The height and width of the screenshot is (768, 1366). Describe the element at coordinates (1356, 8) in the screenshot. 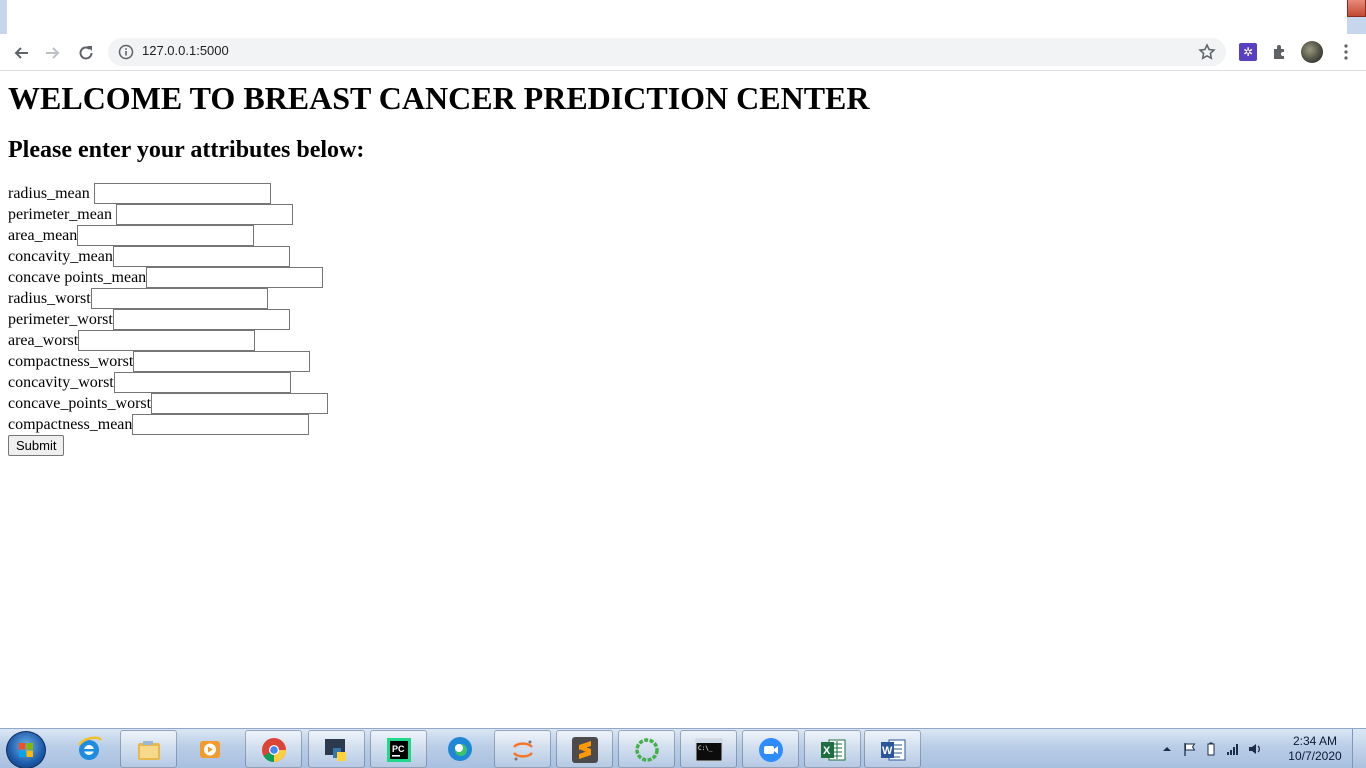

I see `window-close-button` at that location.